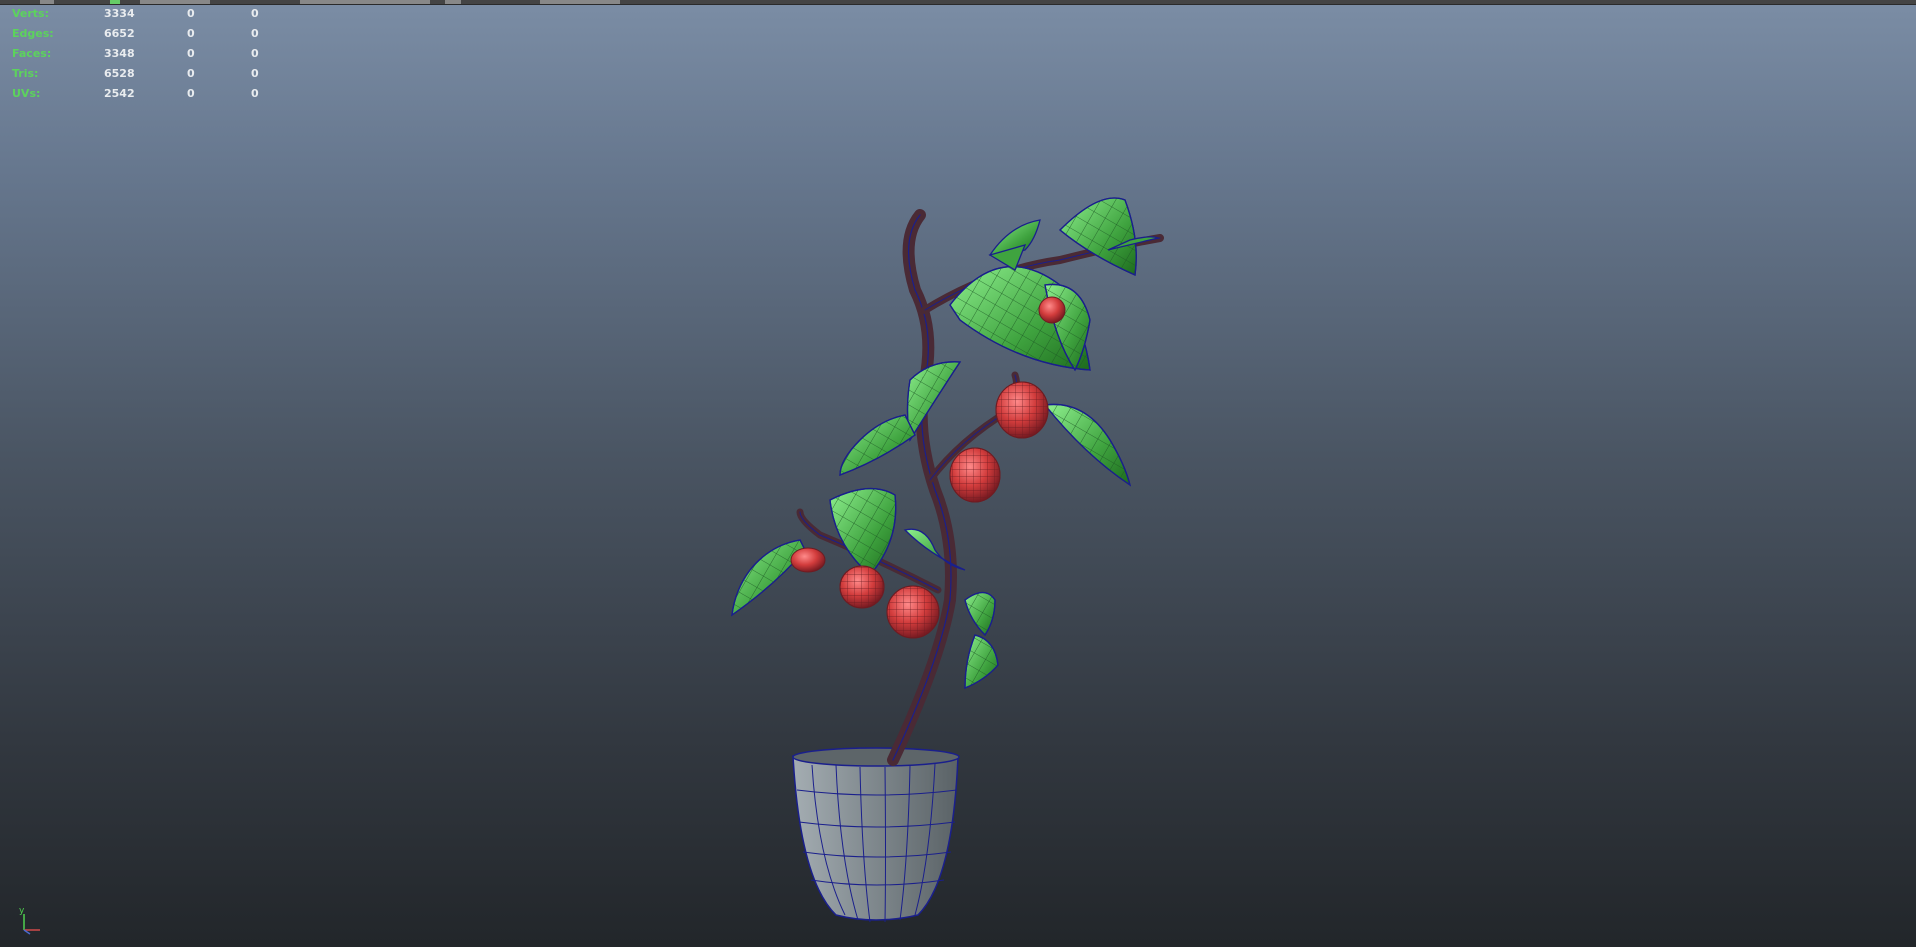 This screenshot has height=947, width=1916. What do you see at coordinates (29, 920) in the screenshot?
I see `view-axis-icon: y` at bounding box center [29, 920].